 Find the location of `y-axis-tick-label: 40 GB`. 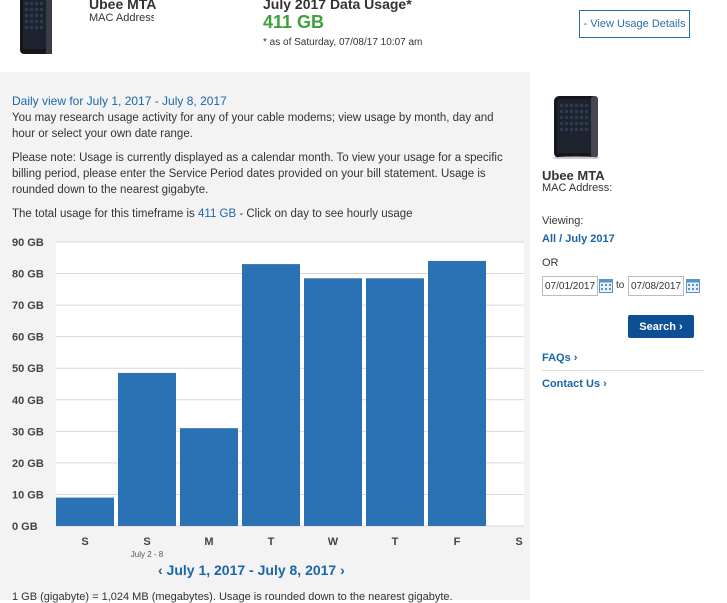

y-axis-tick-label: 40 GB is located at coordinates (28, 401).